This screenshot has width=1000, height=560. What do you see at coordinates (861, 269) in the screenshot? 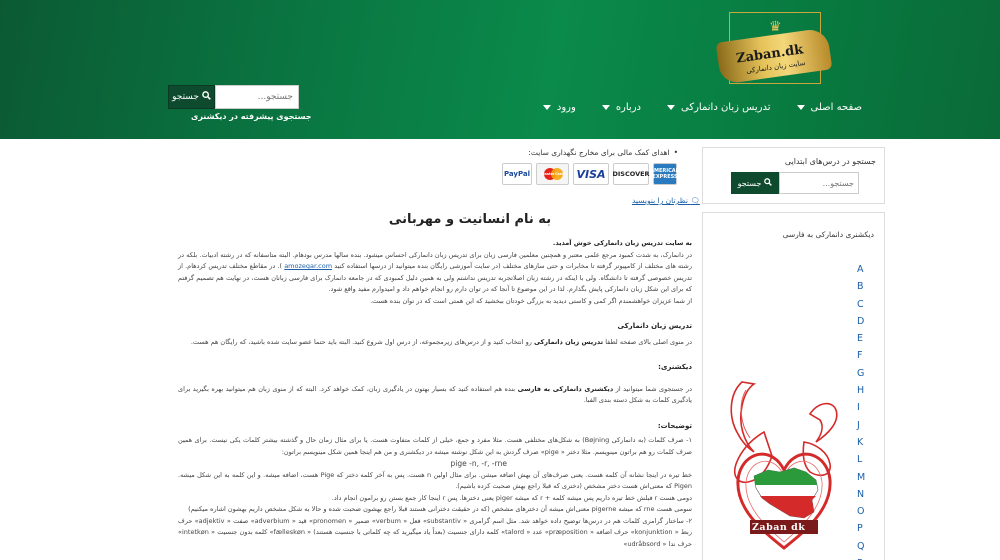
I see `letter-link: A` at bounding box center [861, 269].